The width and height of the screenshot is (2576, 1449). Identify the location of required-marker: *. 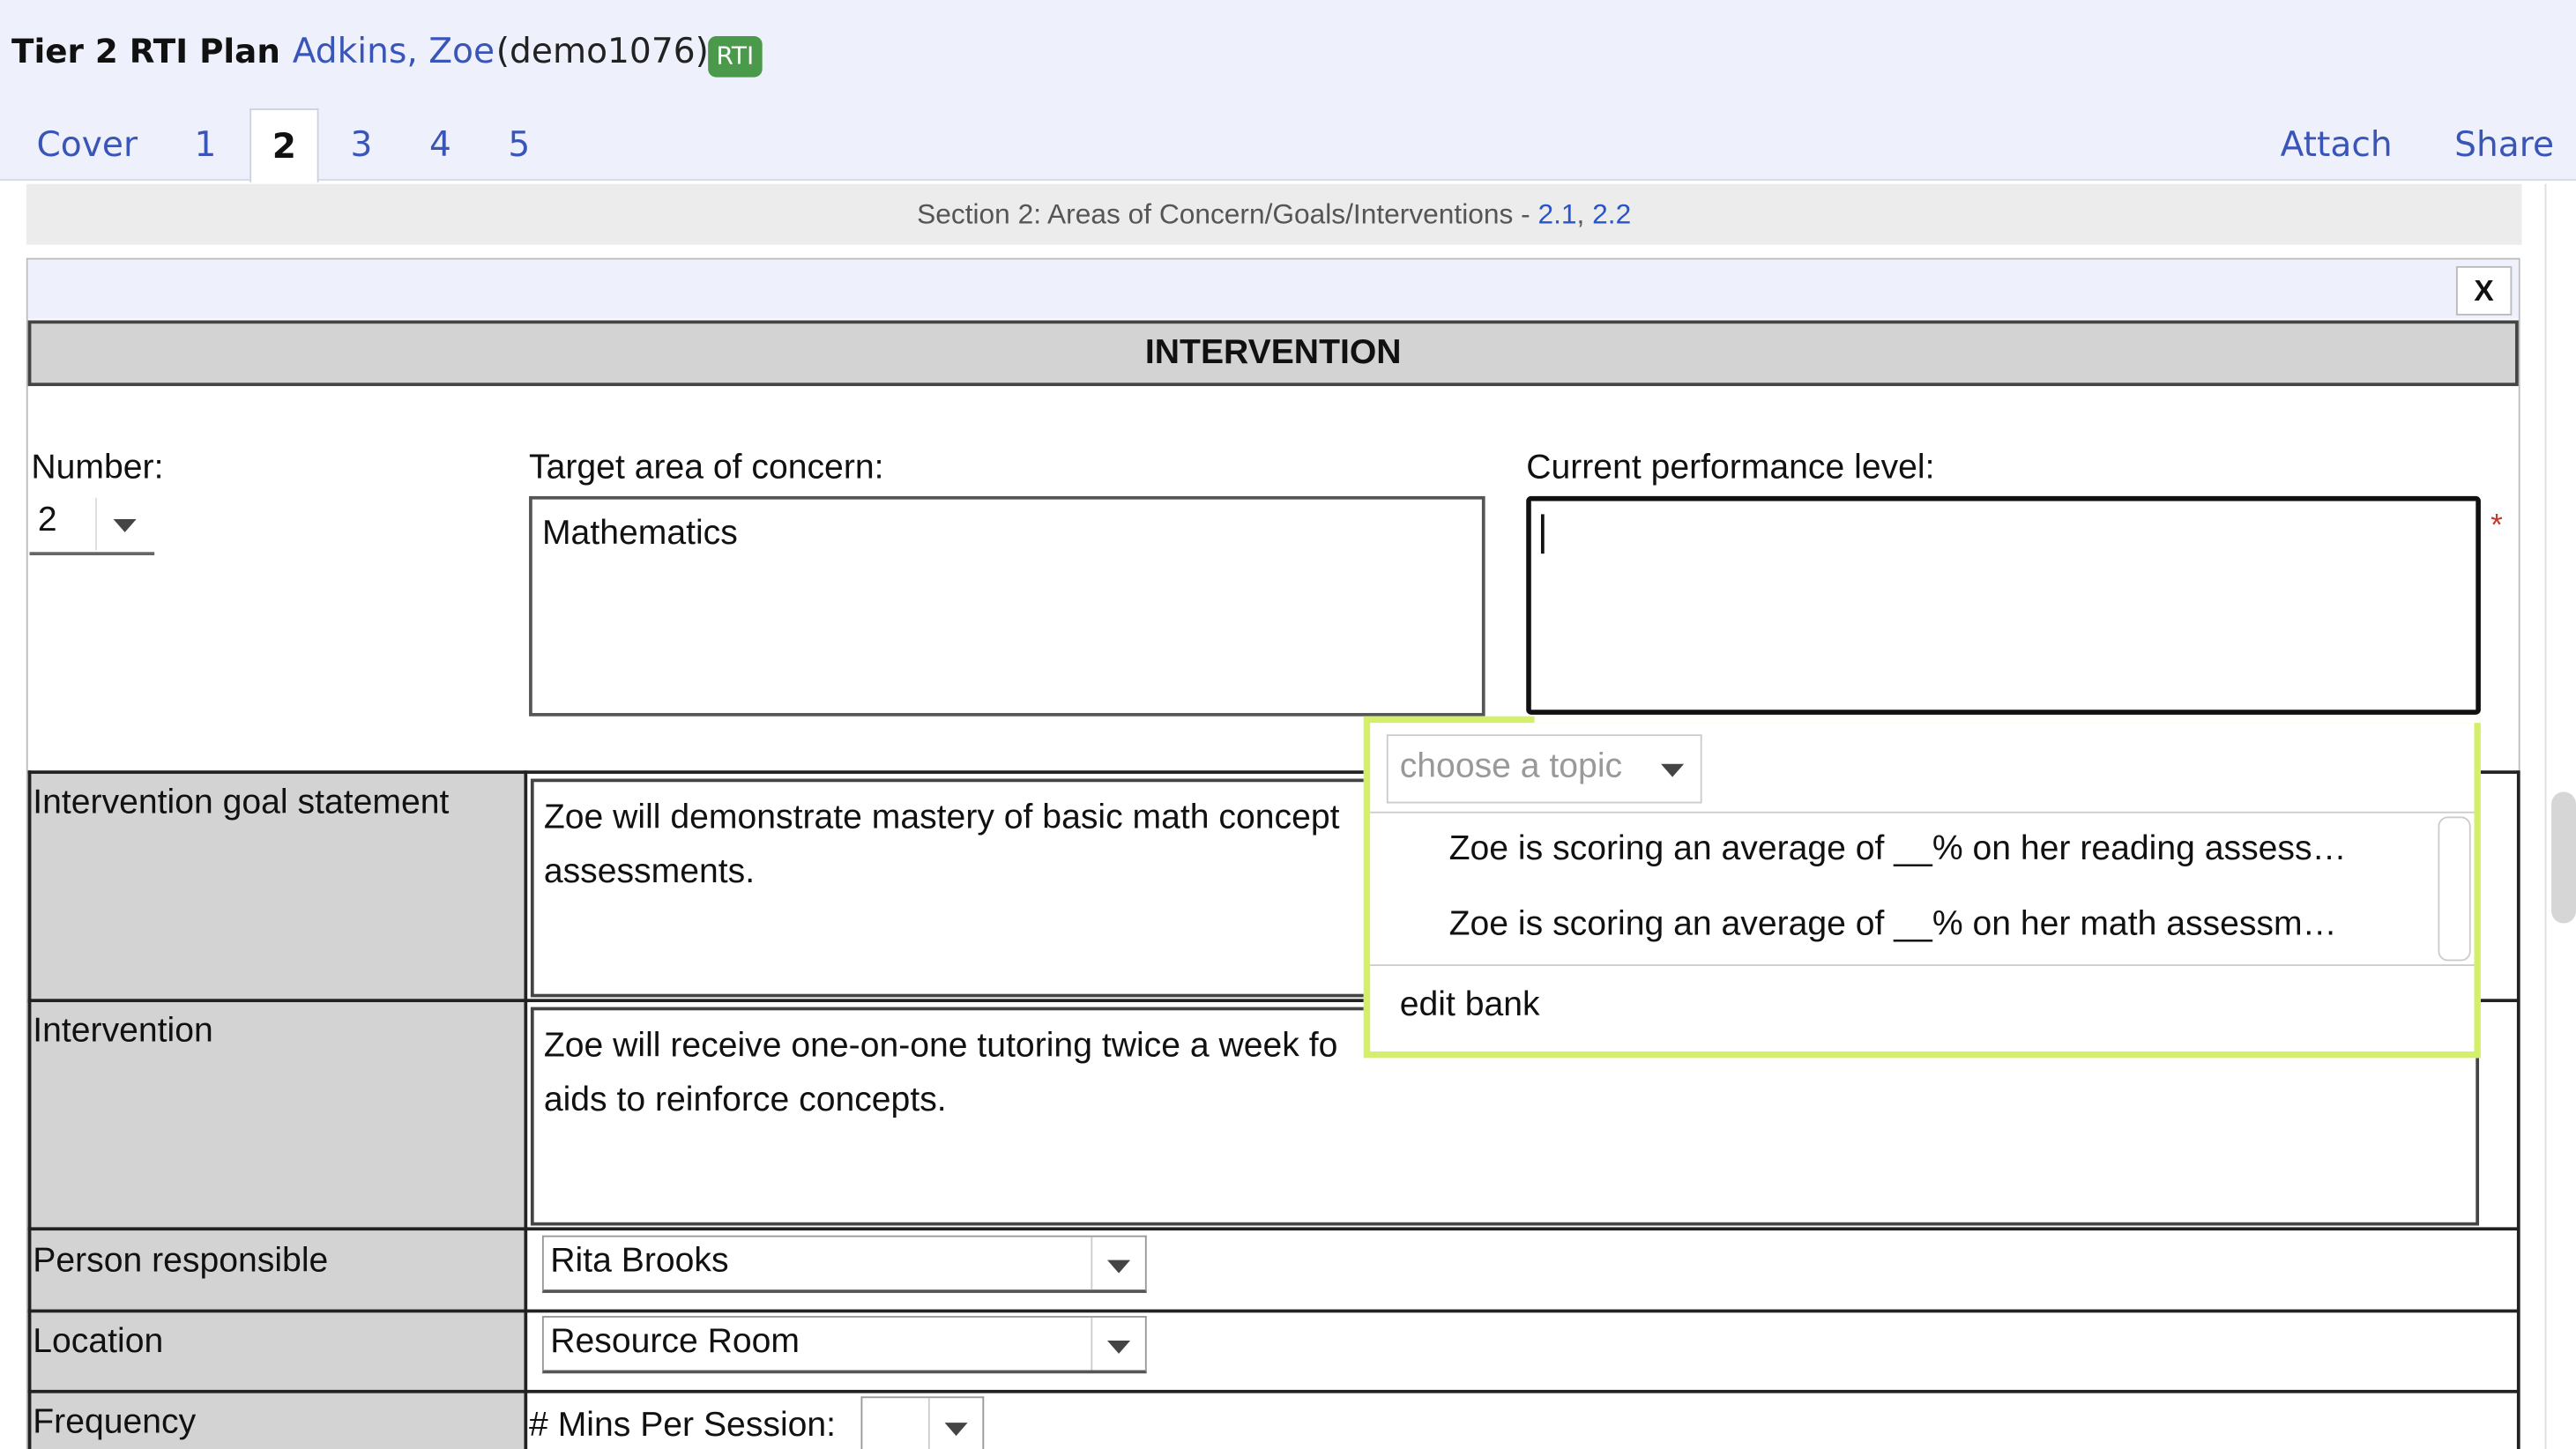
(2497, 526).